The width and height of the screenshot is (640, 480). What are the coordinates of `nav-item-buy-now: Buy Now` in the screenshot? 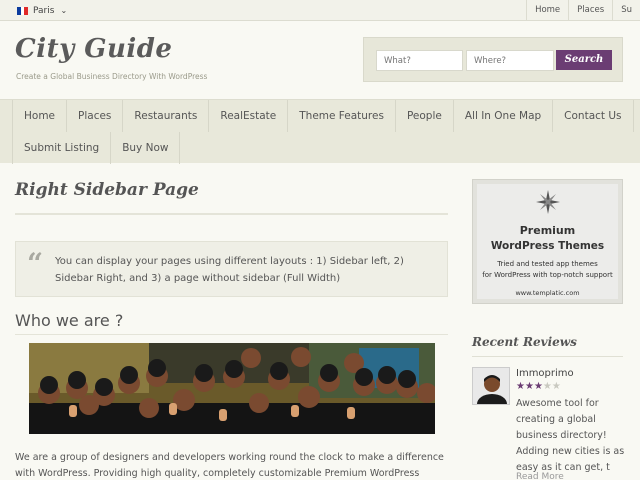 It's located at (146, 148).